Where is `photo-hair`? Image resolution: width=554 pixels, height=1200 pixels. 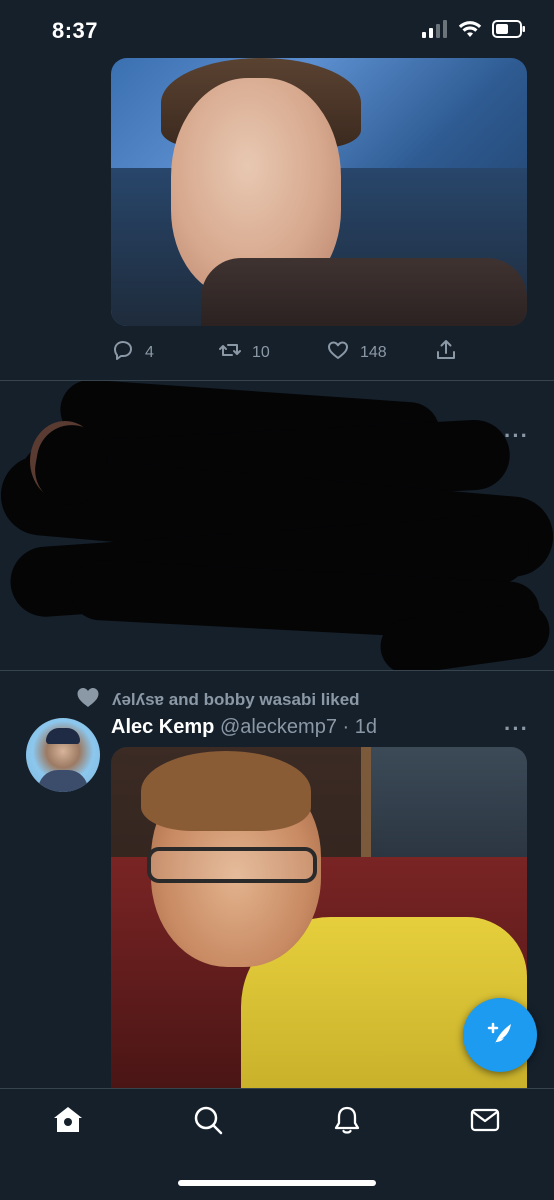
photo-hair is located at coordinates (226, 791).